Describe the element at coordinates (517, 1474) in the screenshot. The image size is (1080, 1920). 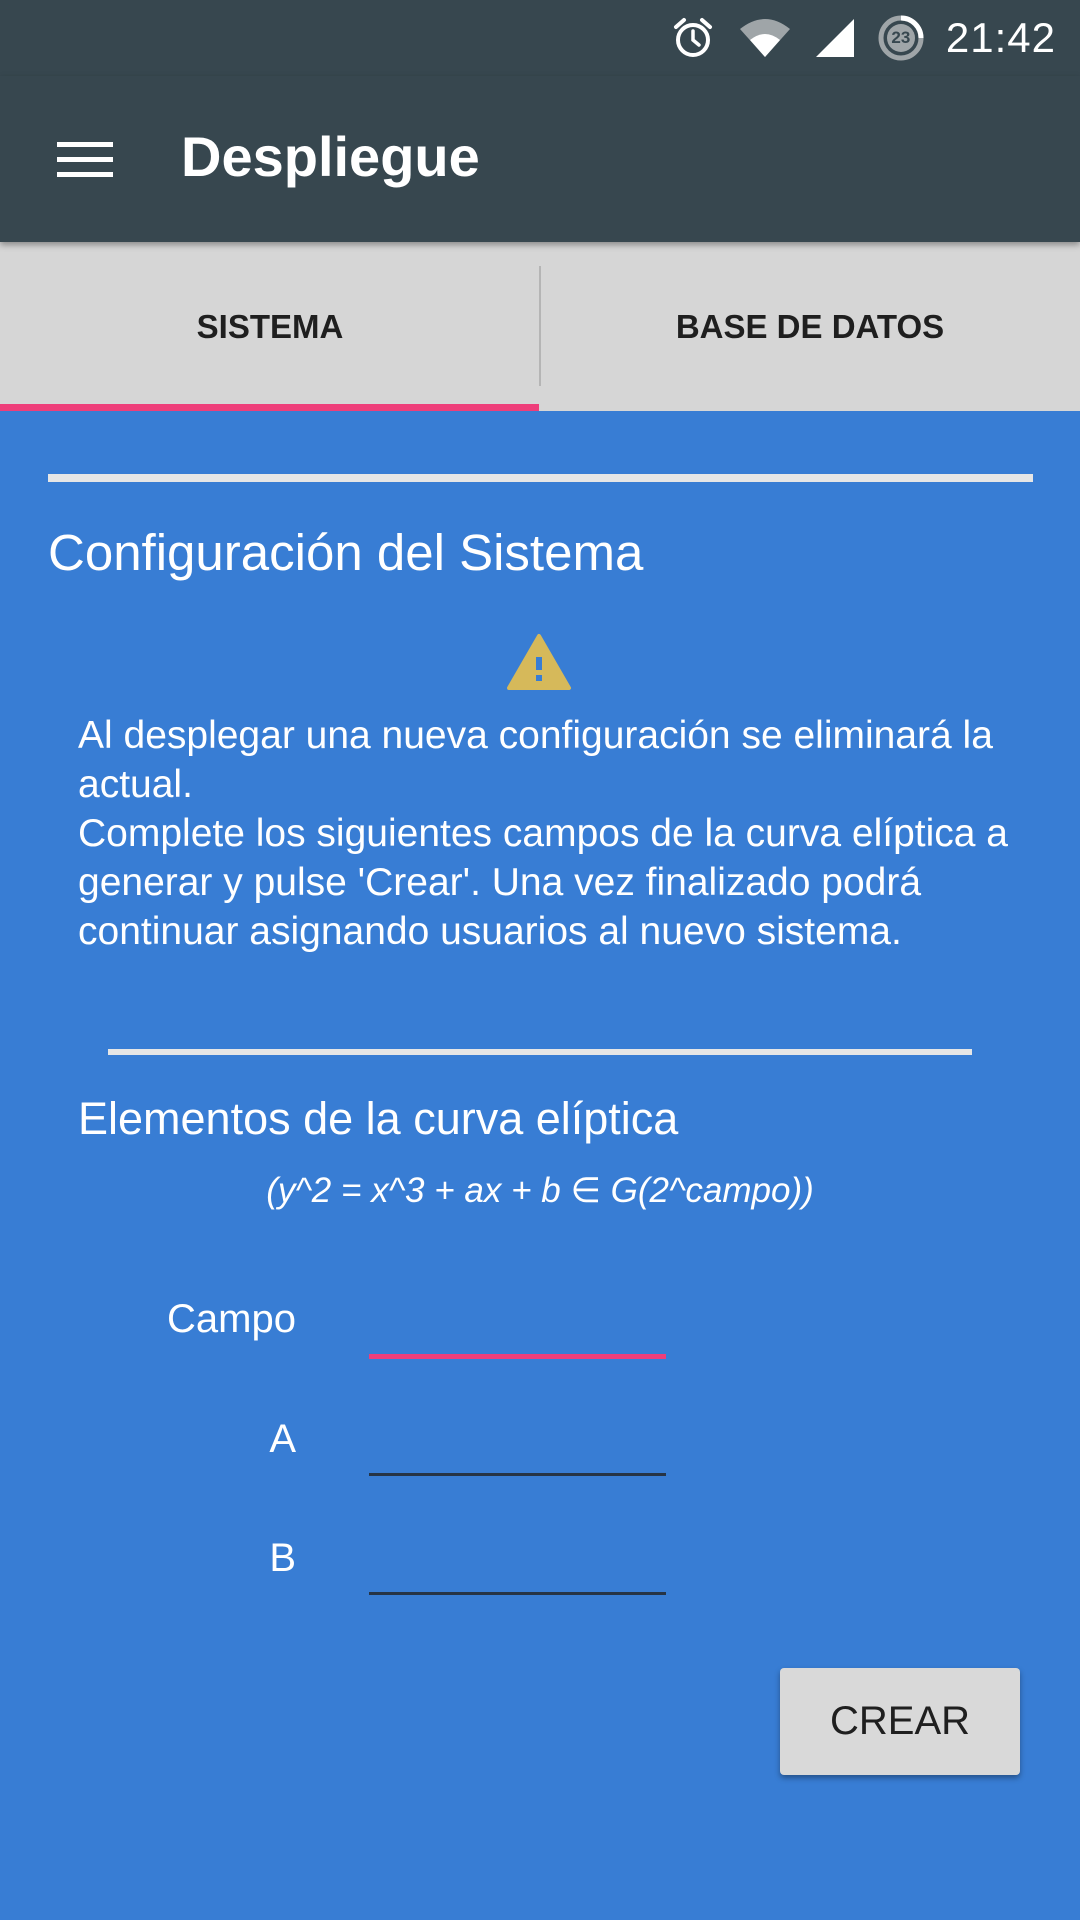
I see `a-underline` at that location.